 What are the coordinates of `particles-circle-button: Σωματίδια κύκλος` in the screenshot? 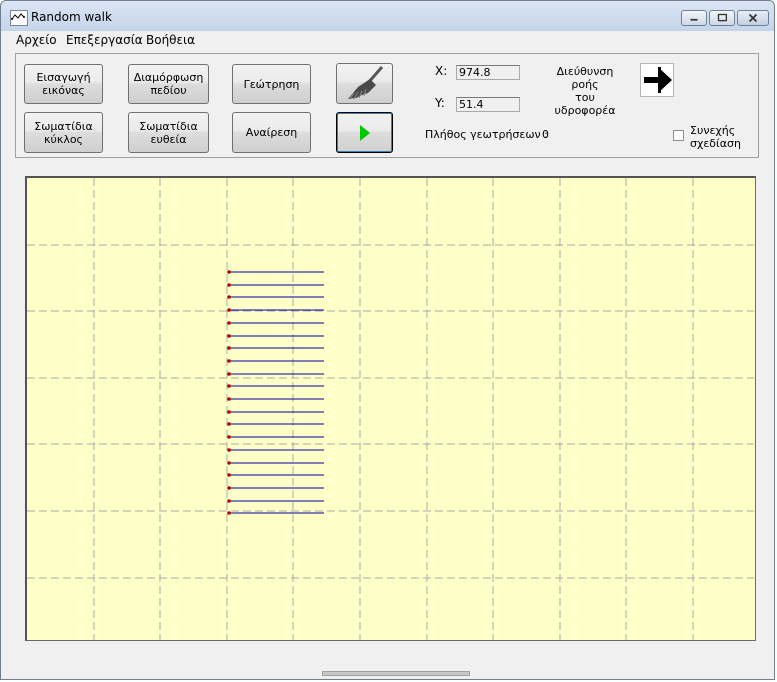 It's located at (63, 132).